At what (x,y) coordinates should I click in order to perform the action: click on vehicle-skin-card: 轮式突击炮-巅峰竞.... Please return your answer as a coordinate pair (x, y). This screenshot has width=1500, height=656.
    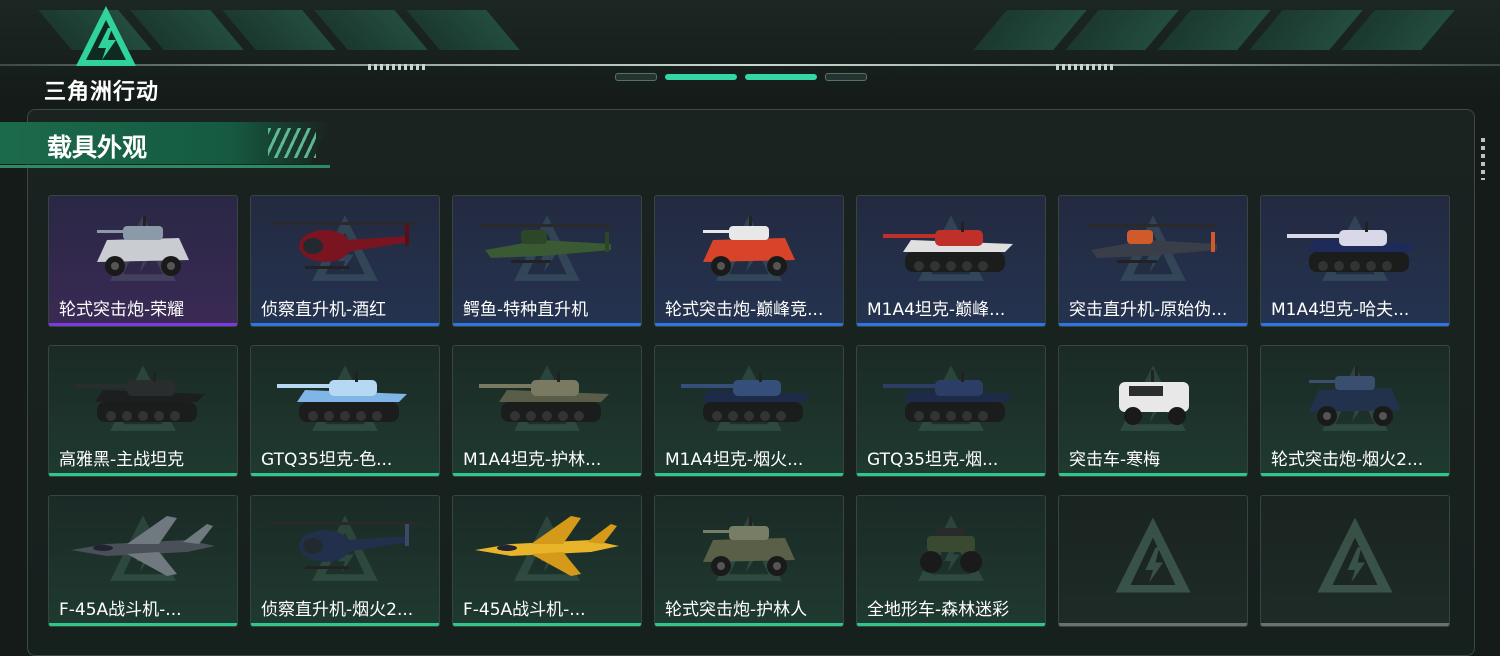
    Looking at the image, I should click on (749, 261).